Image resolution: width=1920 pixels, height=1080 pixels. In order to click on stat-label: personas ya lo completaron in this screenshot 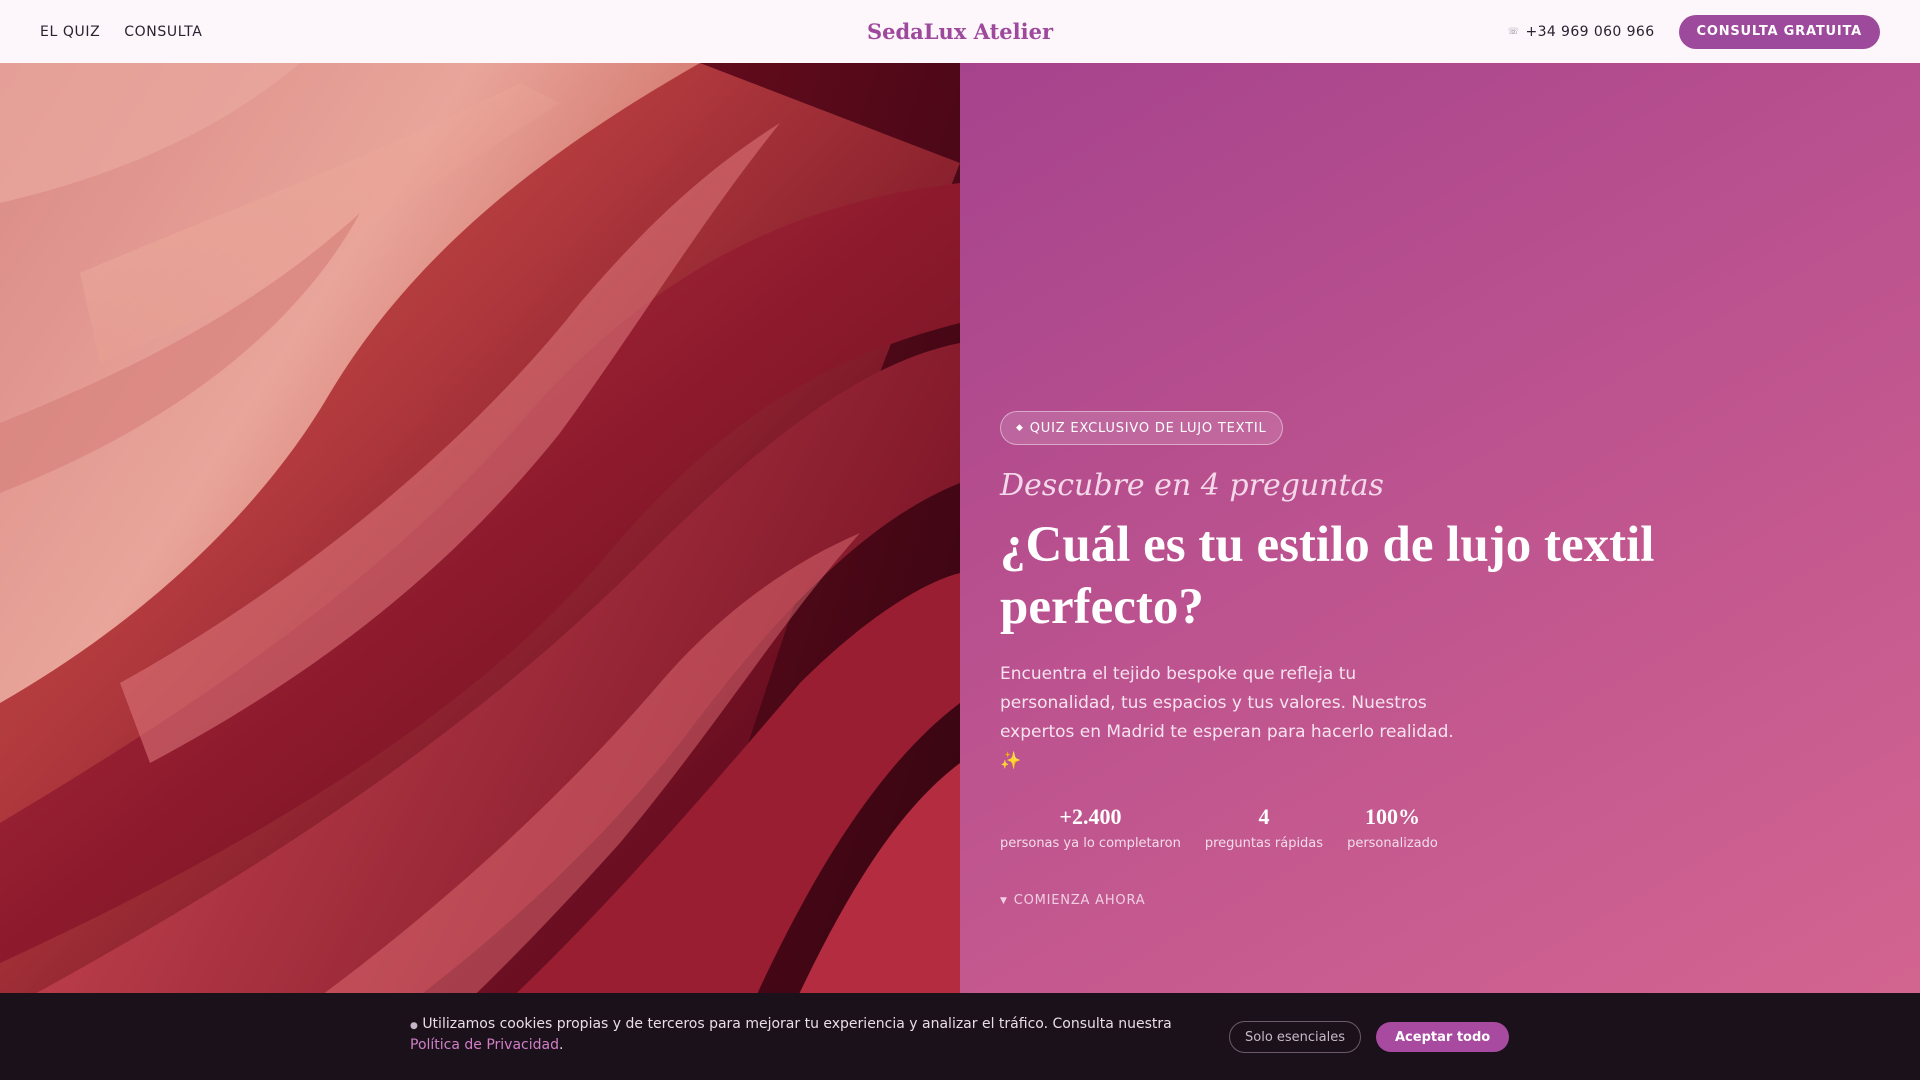, I will do `click(1090, 843)`.